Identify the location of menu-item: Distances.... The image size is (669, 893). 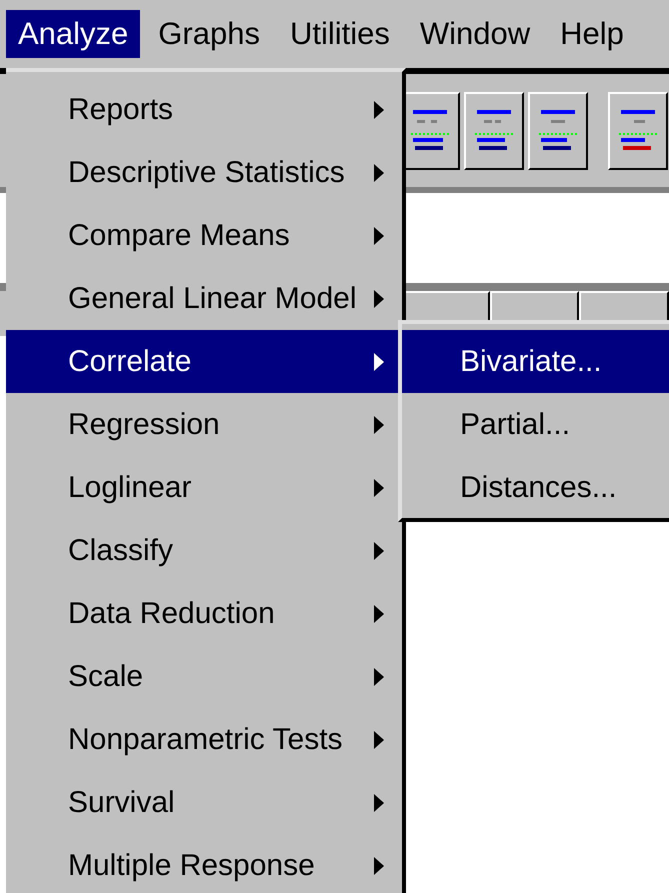
(535, 487).